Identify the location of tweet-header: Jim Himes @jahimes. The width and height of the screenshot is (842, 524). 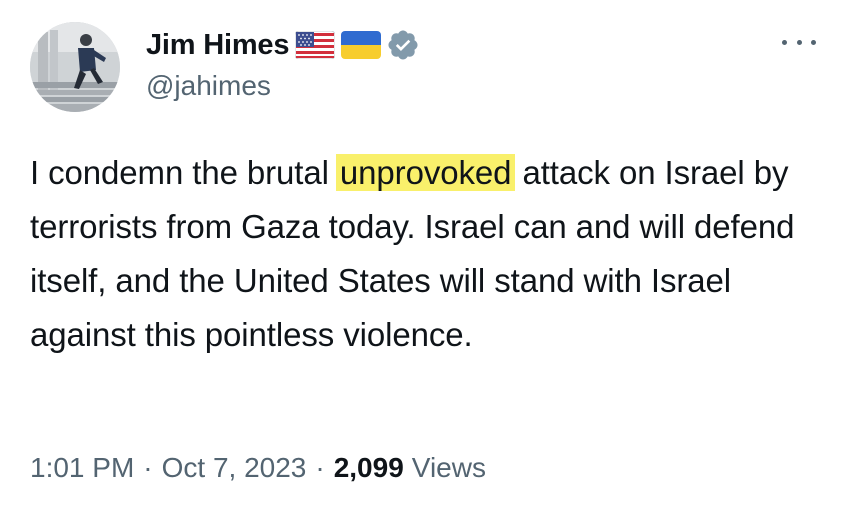
(283, 62).